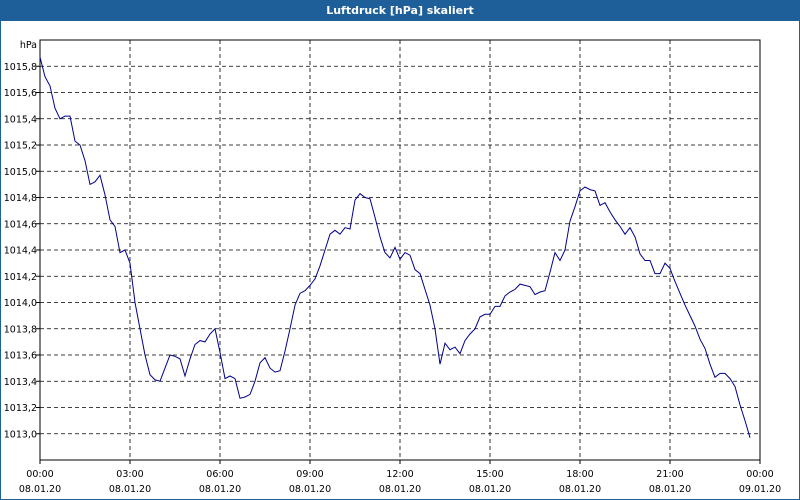 This screenshot has width=800, height=500. Describe the element at coordinates (20, 119) in the screenshot. I see `y-tick-label: 1015,4` at that location.